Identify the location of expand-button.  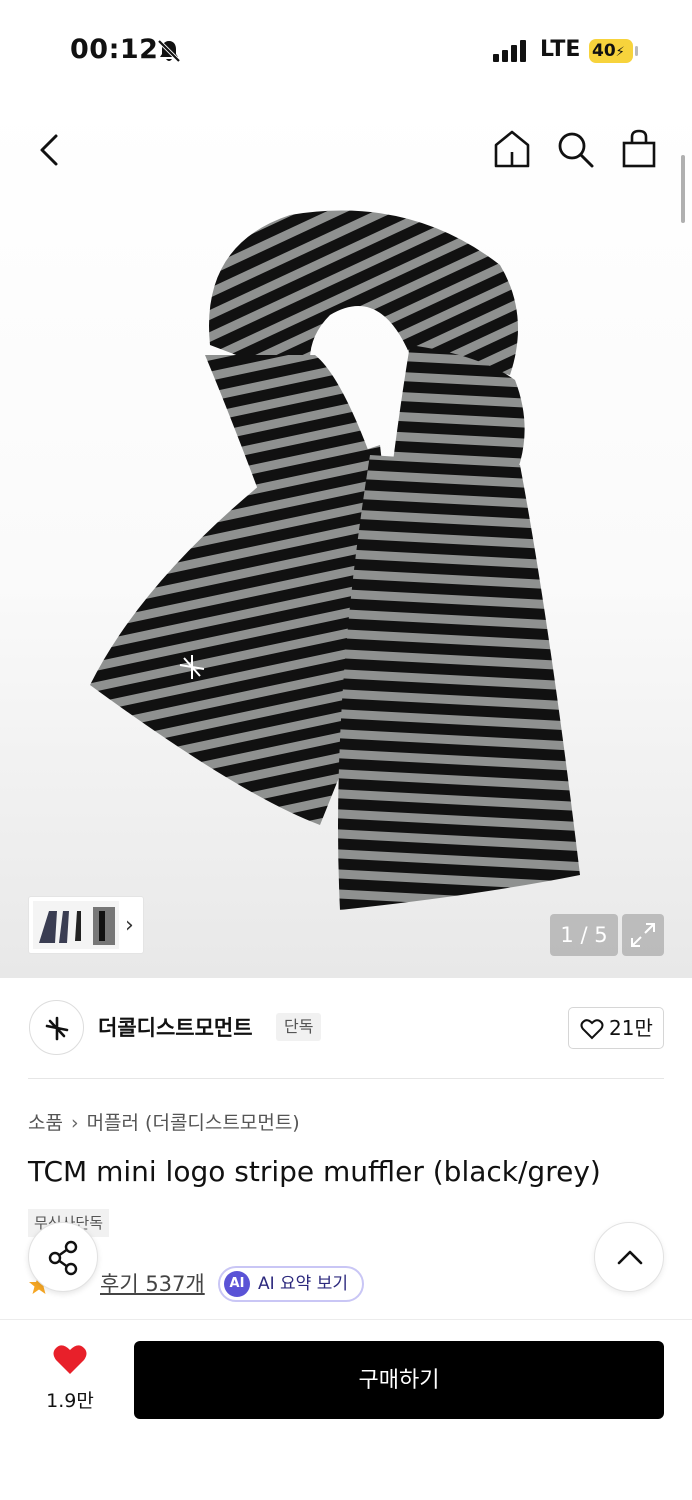
(643, 935).